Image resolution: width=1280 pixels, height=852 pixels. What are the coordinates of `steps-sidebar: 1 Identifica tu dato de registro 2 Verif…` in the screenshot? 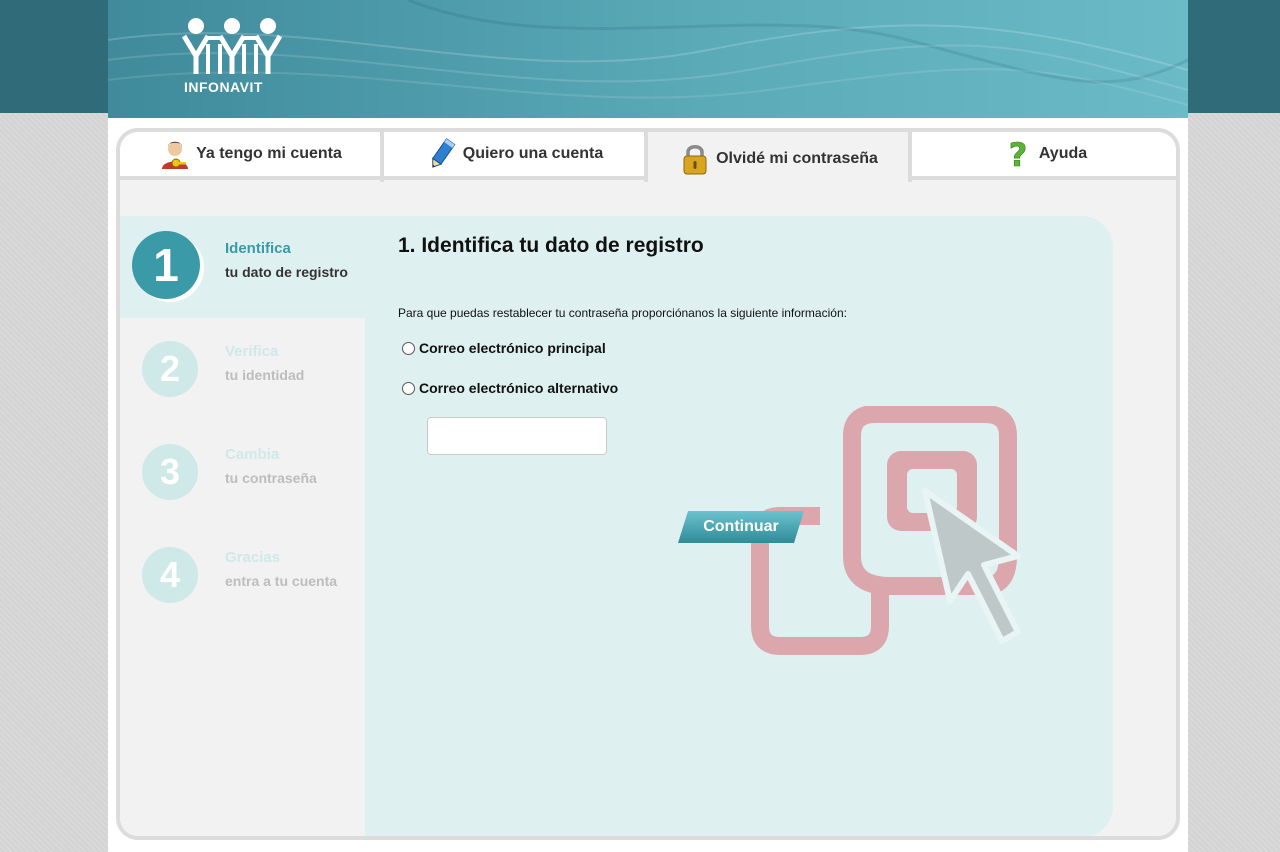 It's located at (242, 526).